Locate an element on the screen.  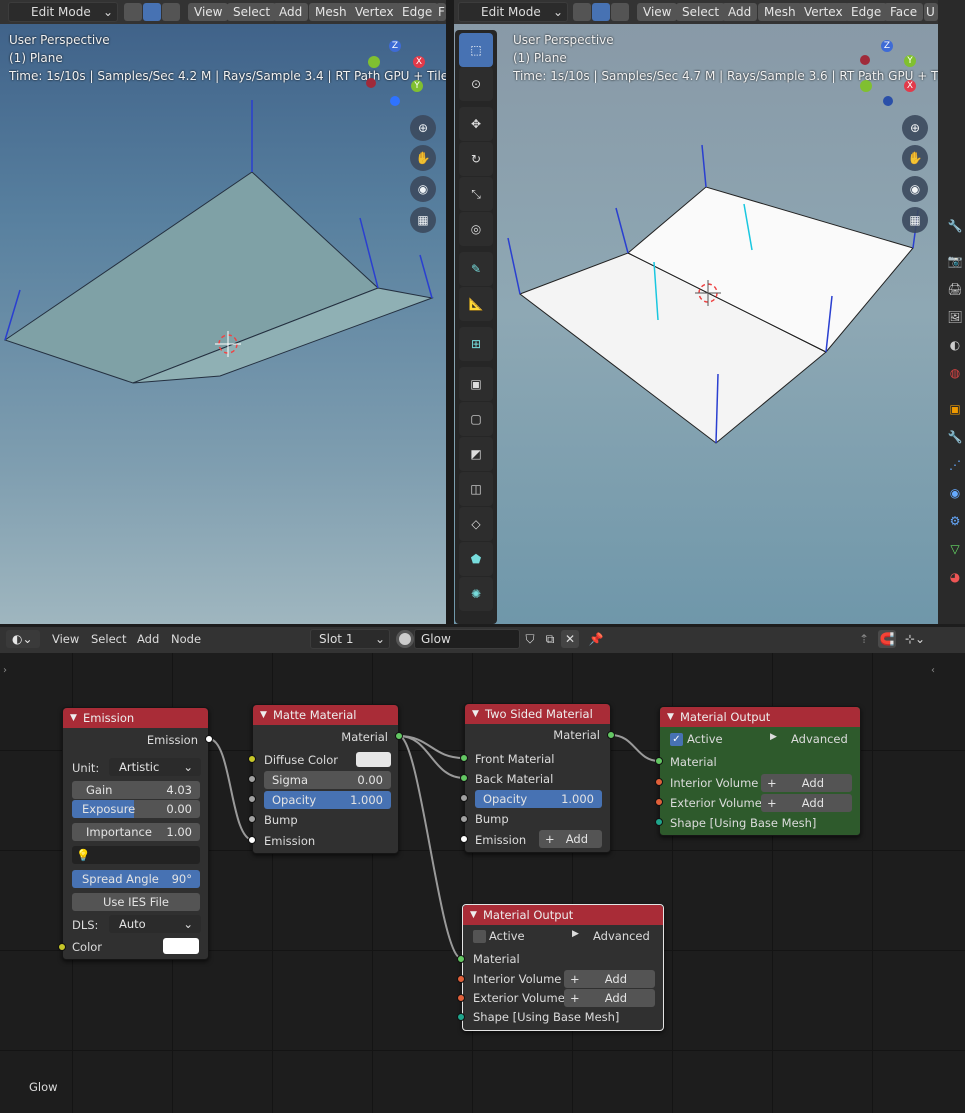
chevron-down-icon: ⌄ is located at coordinates (188, 924).